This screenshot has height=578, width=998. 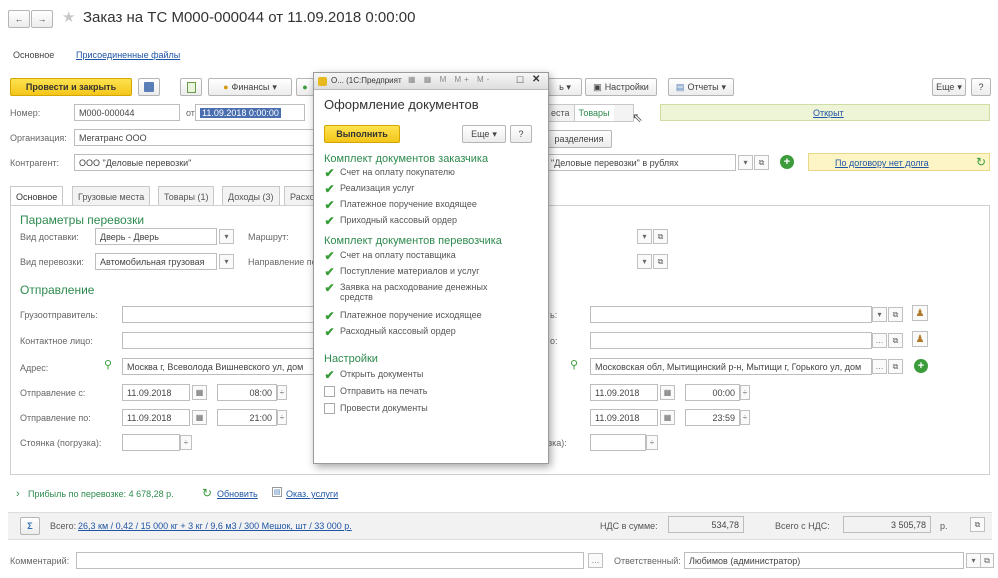 I want to click on dialog-help-button: ?, so click(x=521, y=134).